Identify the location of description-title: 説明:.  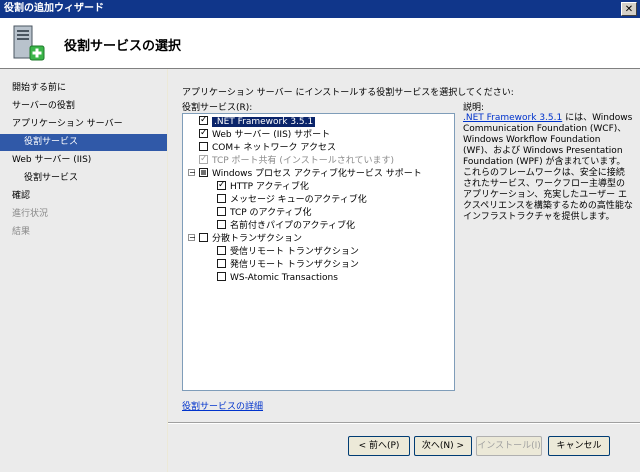
(474, 108).